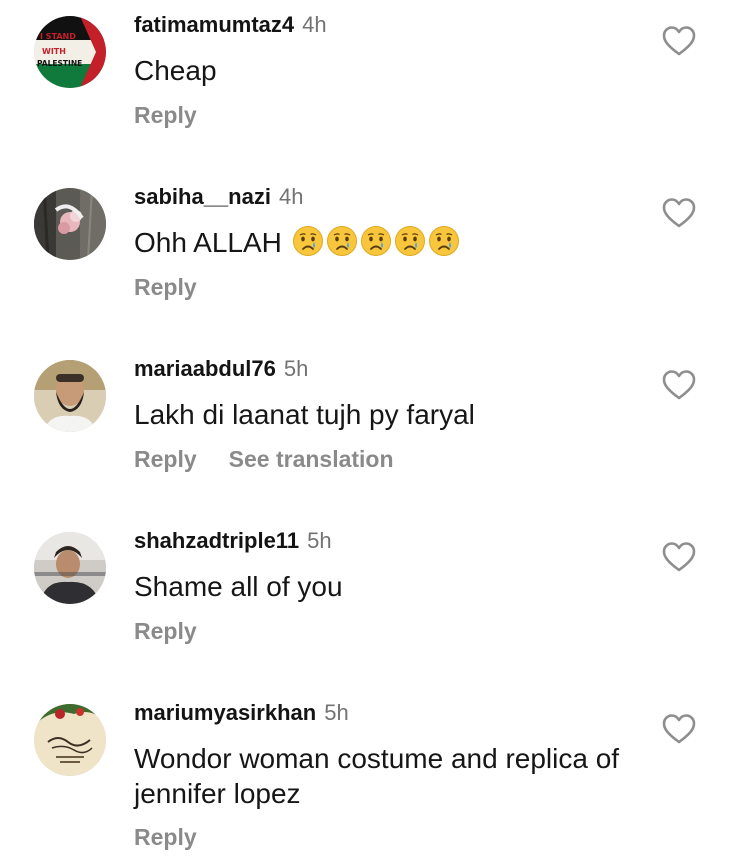  Describe the element at coordinates (205, 368) in the screenshot. I see `username-link: mariaabdul76` at that location.